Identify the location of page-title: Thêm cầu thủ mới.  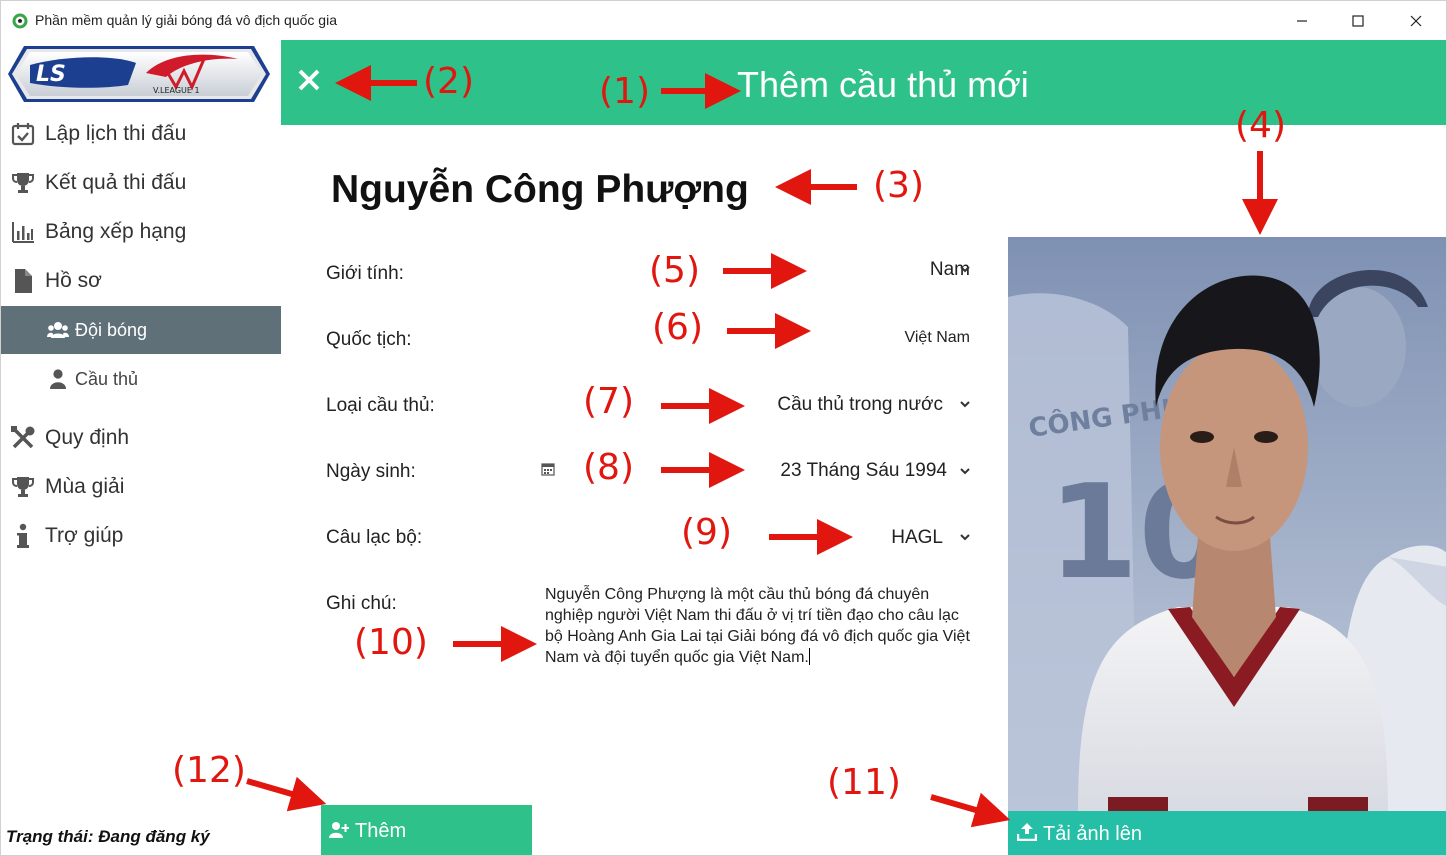
(883, 84).